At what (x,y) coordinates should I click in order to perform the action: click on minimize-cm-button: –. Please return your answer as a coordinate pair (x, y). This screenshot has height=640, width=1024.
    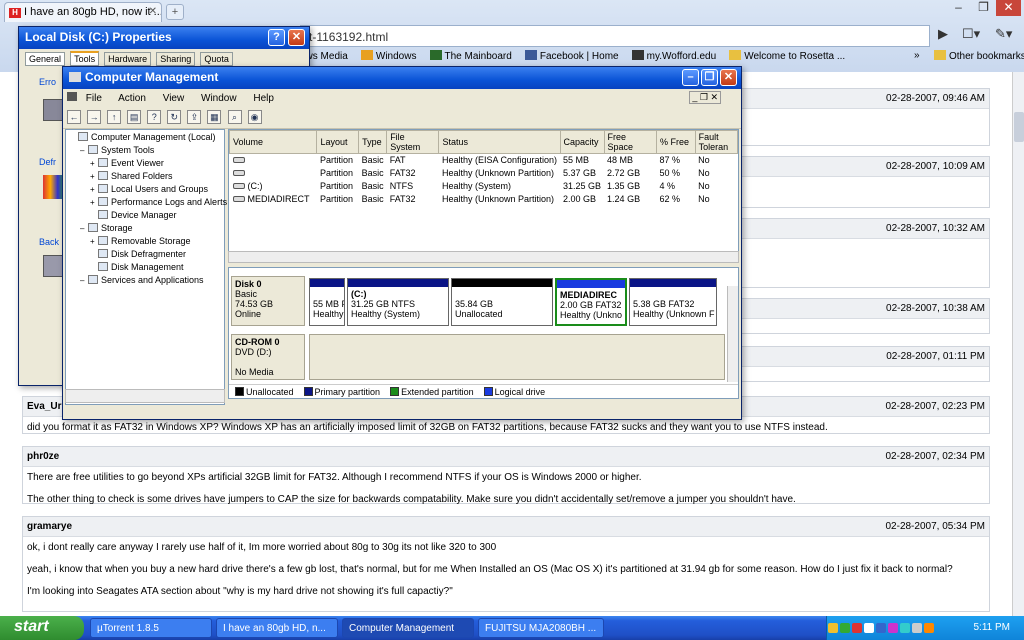
    Looking at the image, I should click on (690, 77).